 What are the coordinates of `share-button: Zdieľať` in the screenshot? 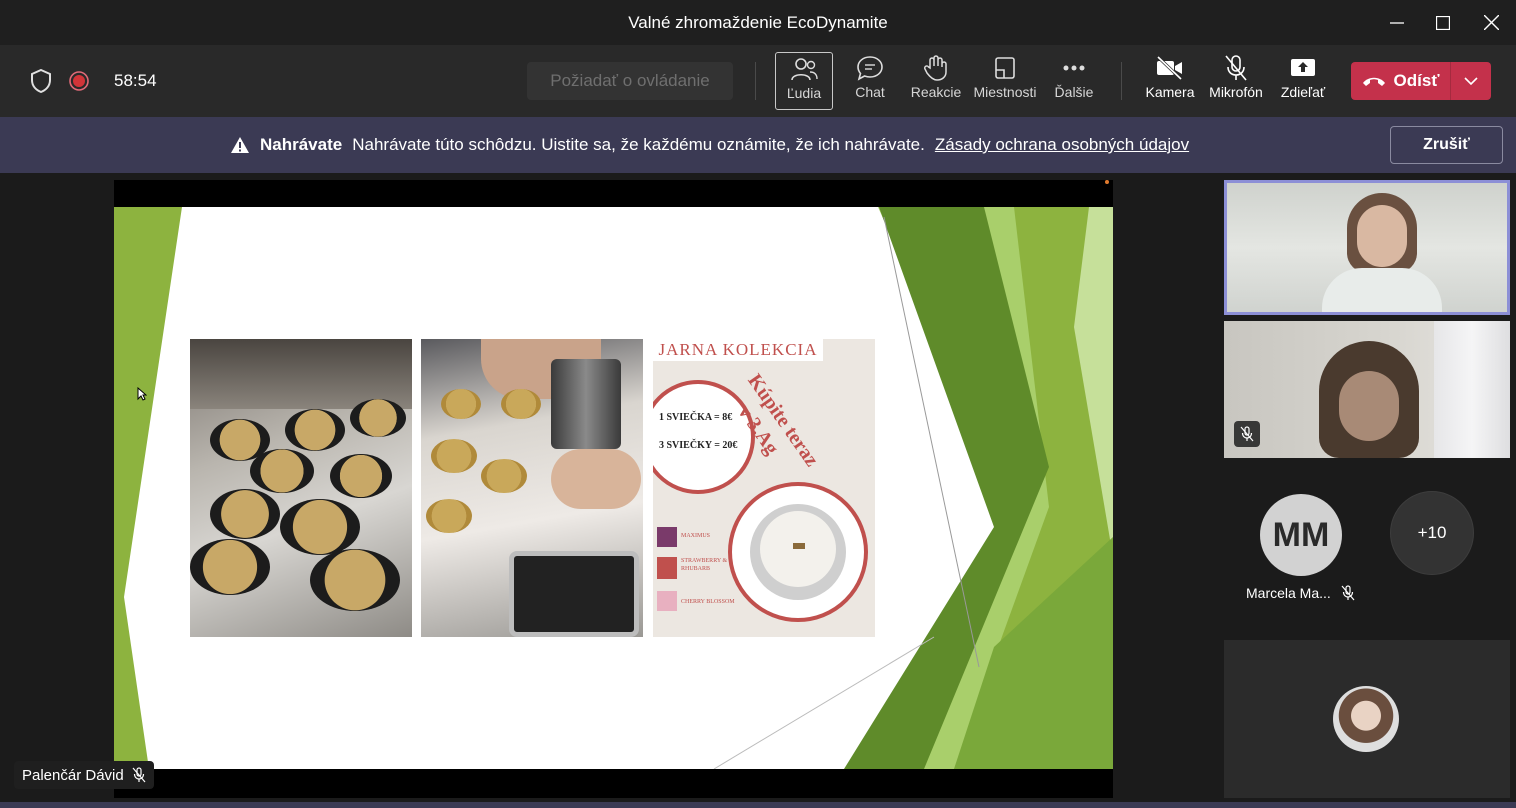 It's located at (1303, 81).